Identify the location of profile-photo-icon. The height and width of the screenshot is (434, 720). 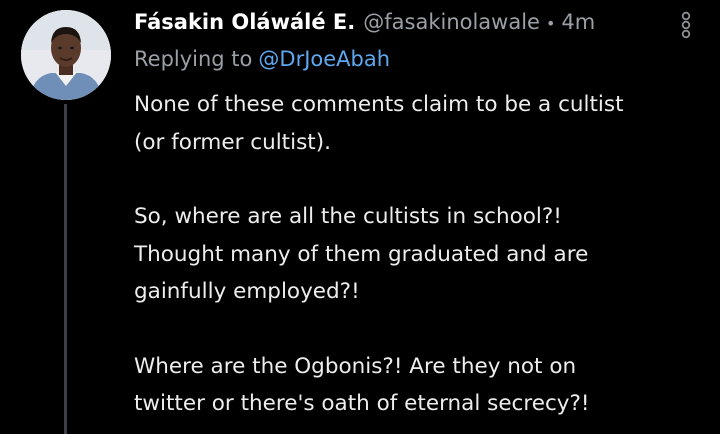
(66, 55).